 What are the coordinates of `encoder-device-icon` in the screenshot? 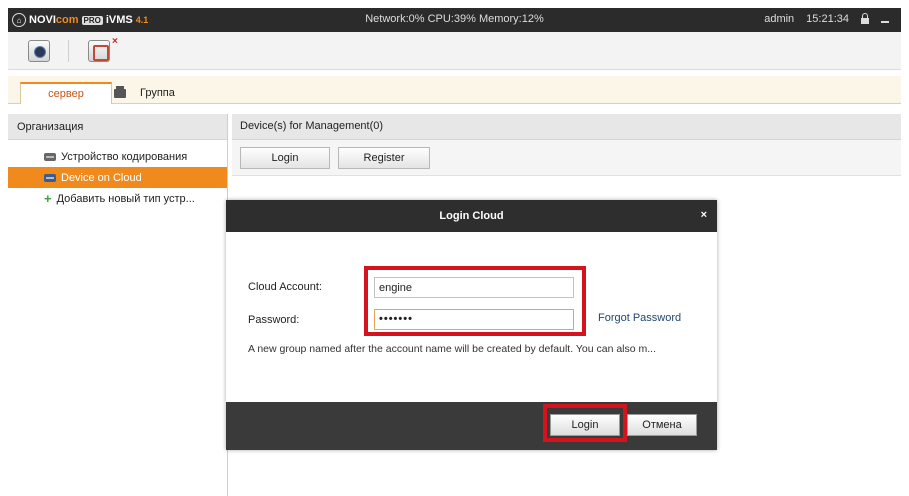 It's located at (50, 156).